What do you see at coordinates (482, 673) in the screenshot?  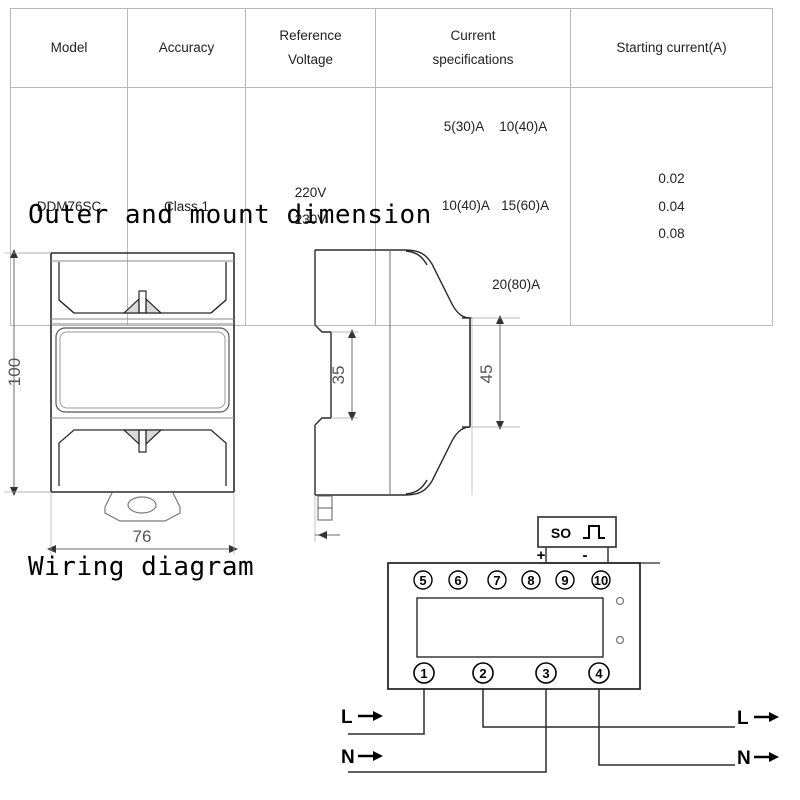 I see `terminal-2-label: 2` at bounding box center [482, 673].